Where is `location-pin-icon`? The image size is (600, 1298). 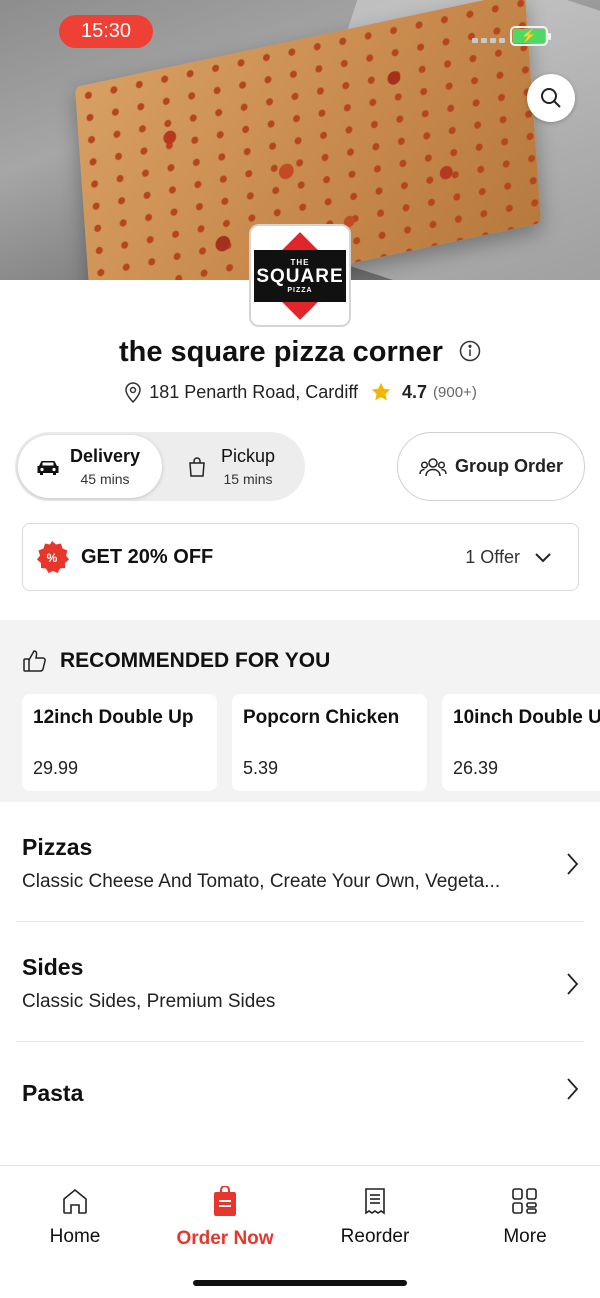 location-pin-icon is located at coordinates (133, 392).